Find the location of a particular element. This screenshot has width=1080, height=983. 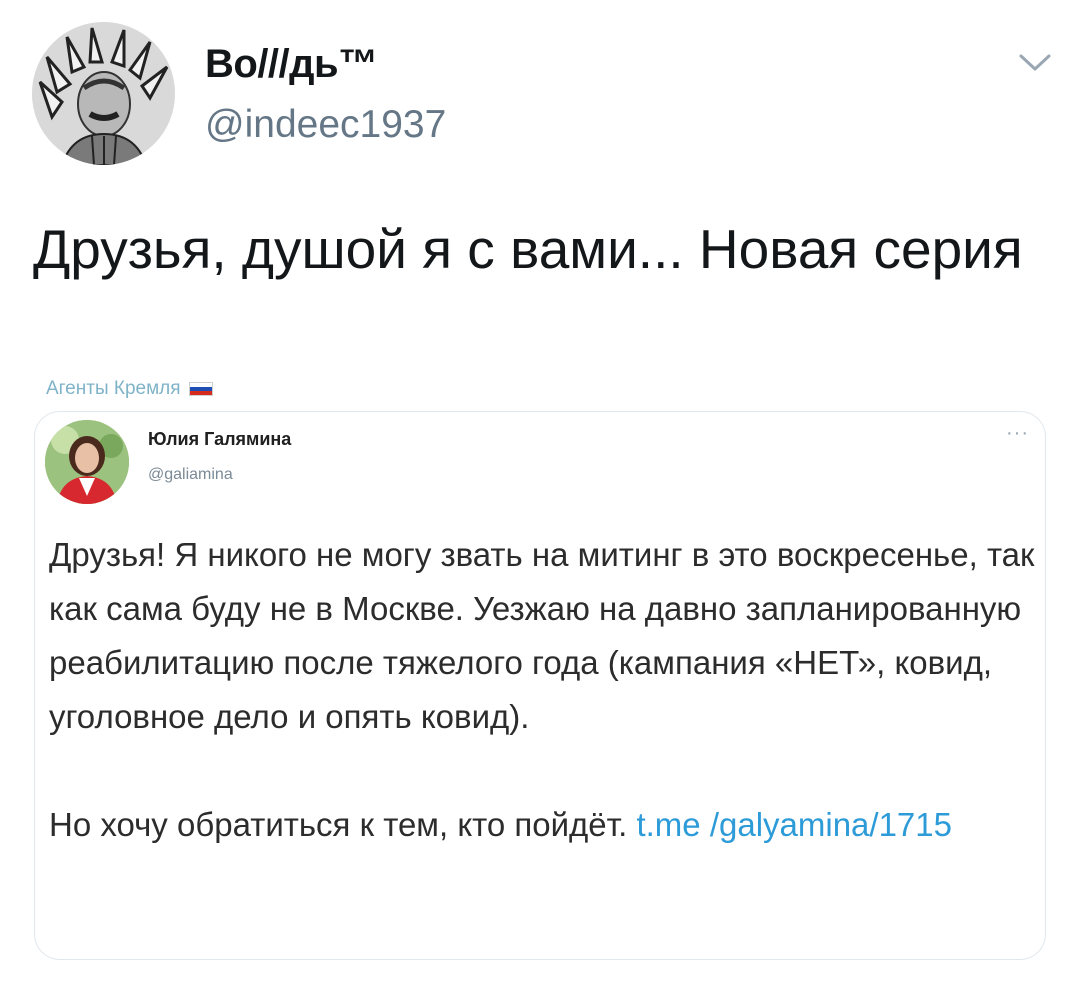

quoted-author-avatar is located at coordinates (87, 462).